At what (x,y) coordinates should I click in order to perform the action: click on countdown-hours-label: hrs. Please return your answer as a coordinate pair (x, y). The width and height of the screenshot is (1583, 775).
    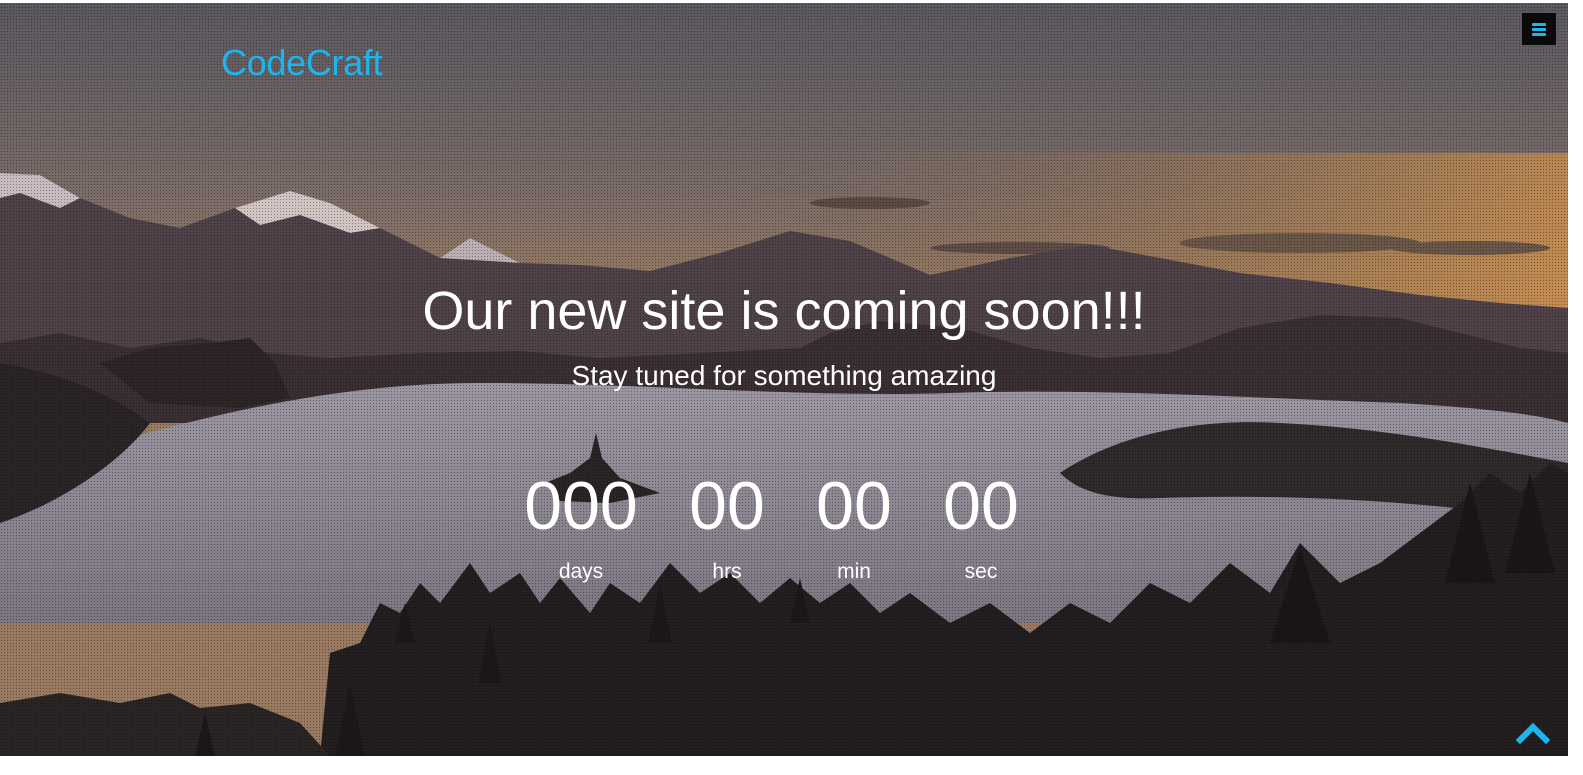
    Looking at the image, I should click on (727, 571).